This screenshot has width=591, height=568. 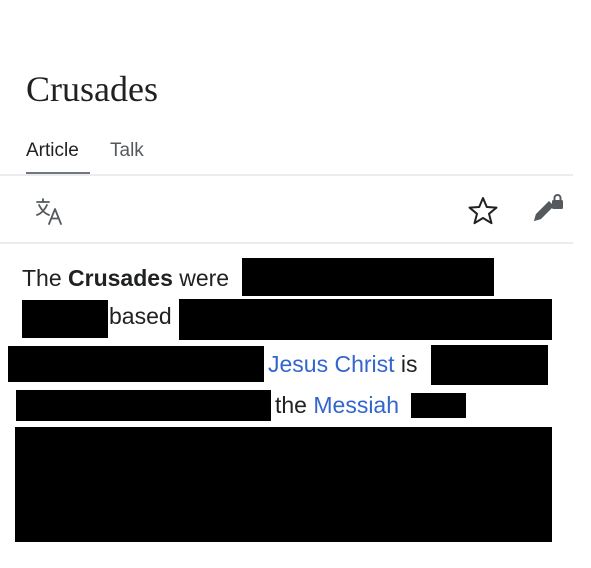 What do you see at coordinates (92, 89) in the screenshot?
I see `page-title: Crusades` at bounding box center [92, 89].